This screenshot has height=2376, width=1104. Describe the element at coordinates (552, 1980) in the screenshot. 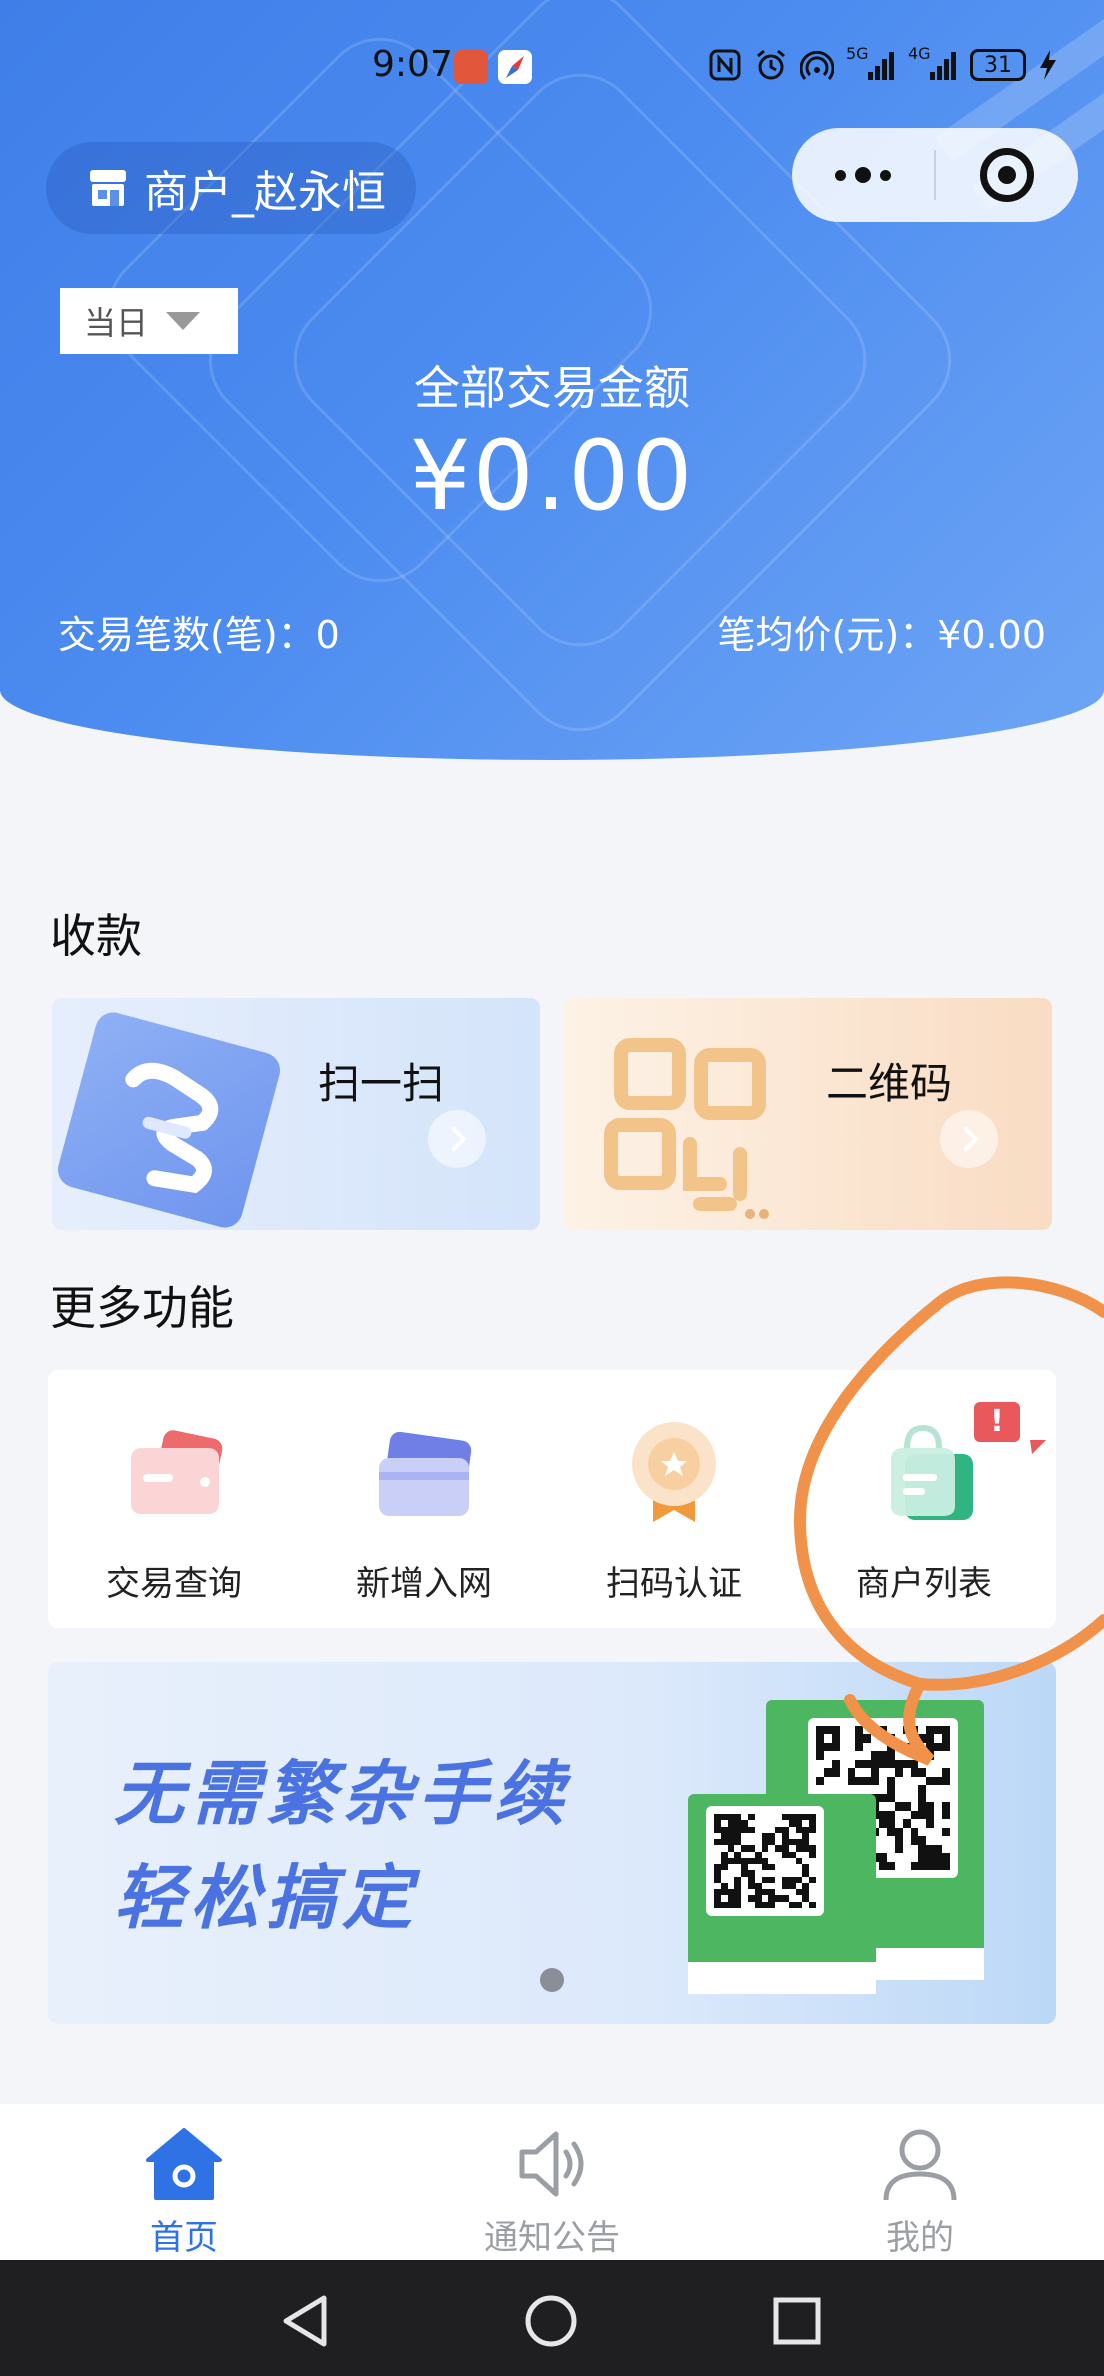

I see `carousel-indicator` at that location.